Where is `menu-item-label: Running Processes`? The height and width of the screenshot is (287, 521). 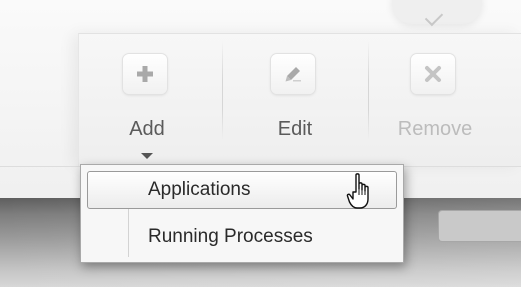
menu-item-label: Running Processes is located at coordinates (230, 236).